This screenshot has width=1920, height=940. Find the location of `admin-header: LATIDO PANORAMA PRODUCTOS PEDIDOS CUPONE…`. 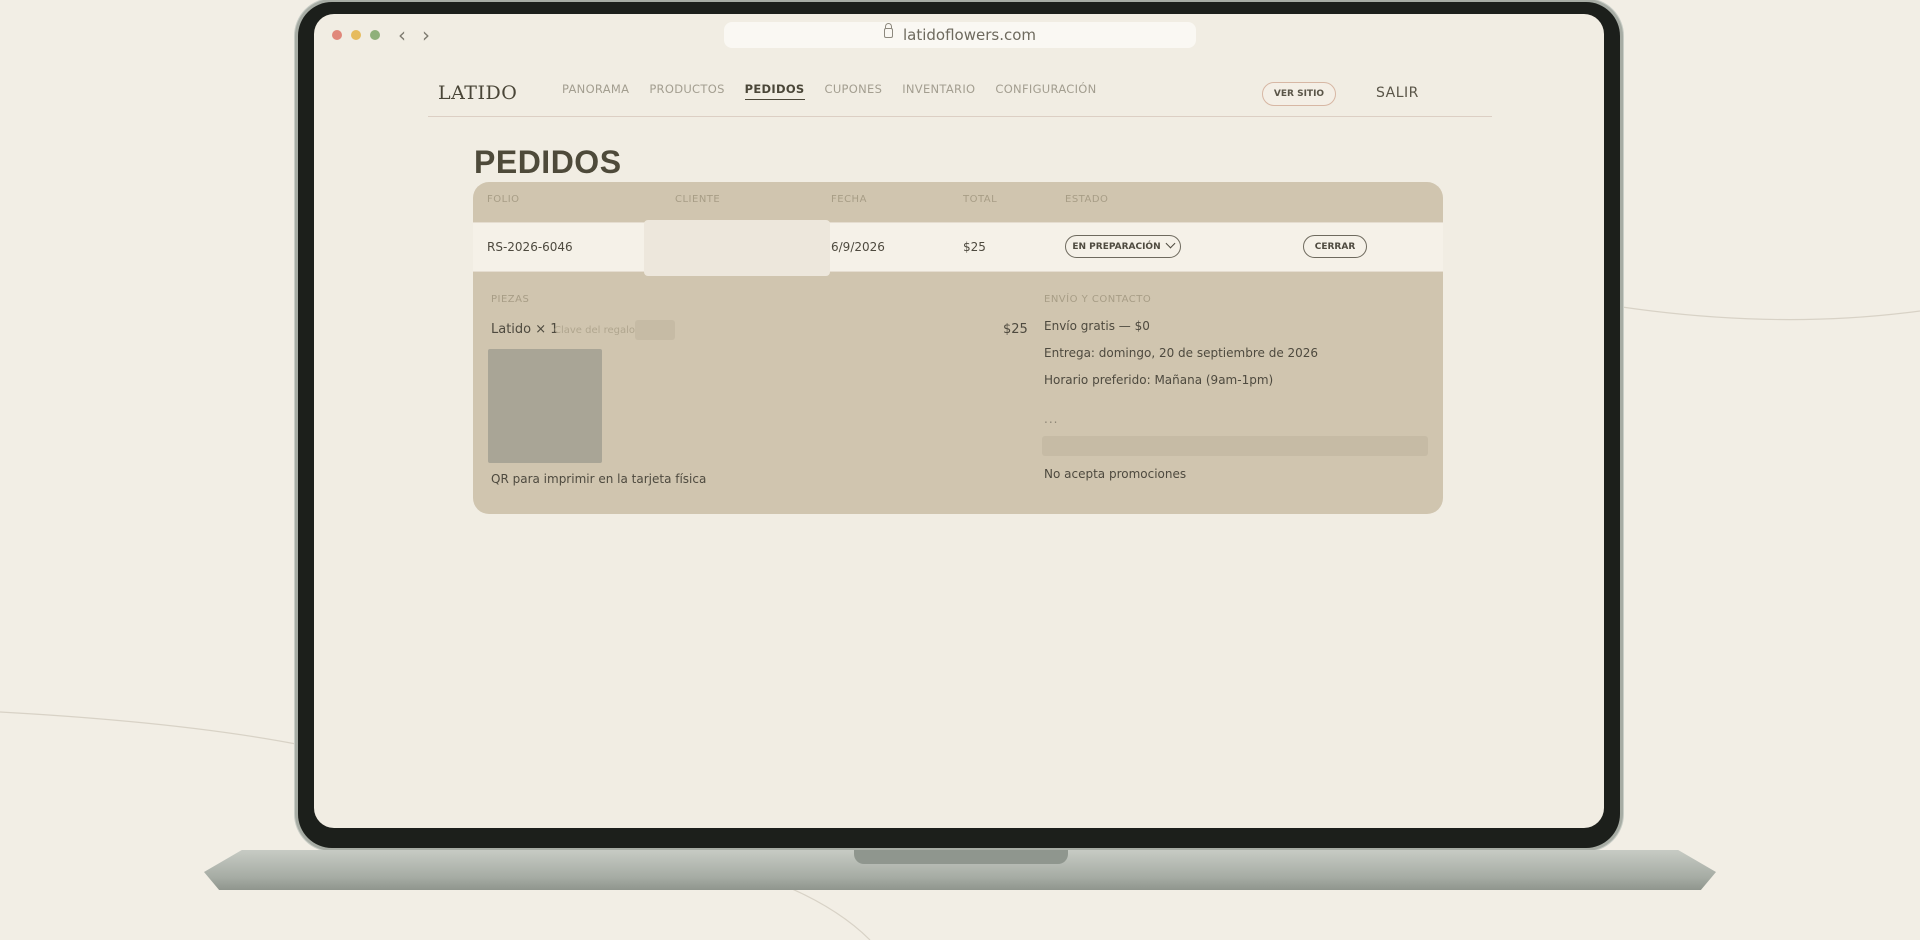

admin-header: LATIDO PANORAMA PRODUCTOS PEDIDOS CUPONE… is located at coordinates (960, 93).